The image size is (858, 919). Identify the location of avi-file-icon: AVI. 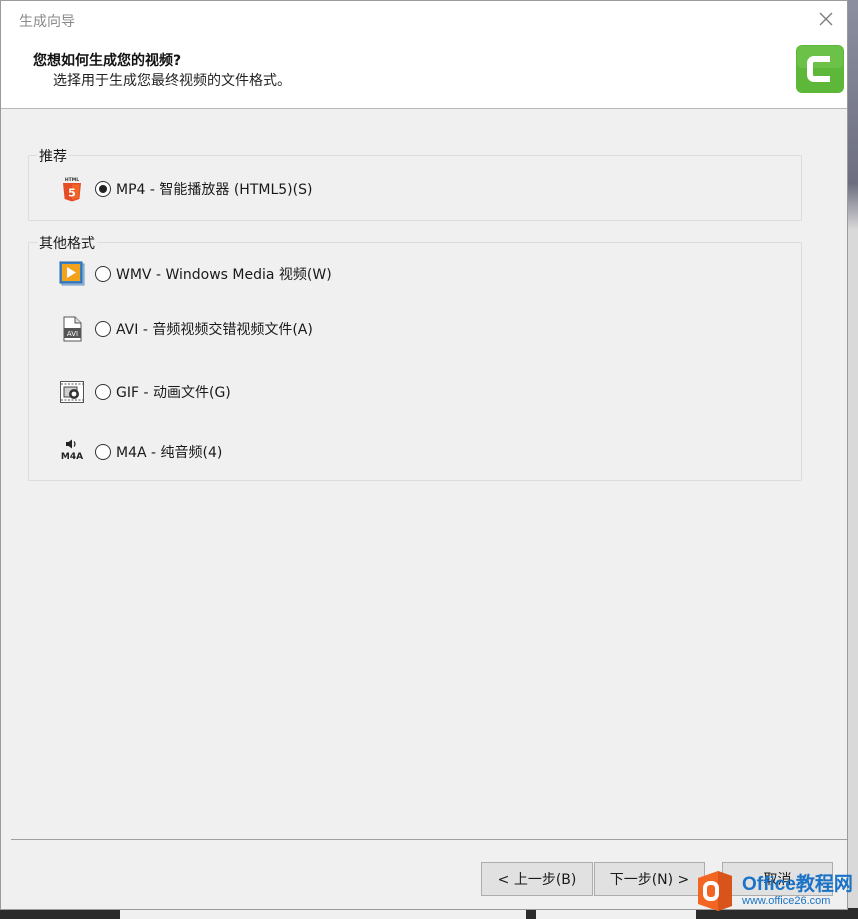
(72, 329).